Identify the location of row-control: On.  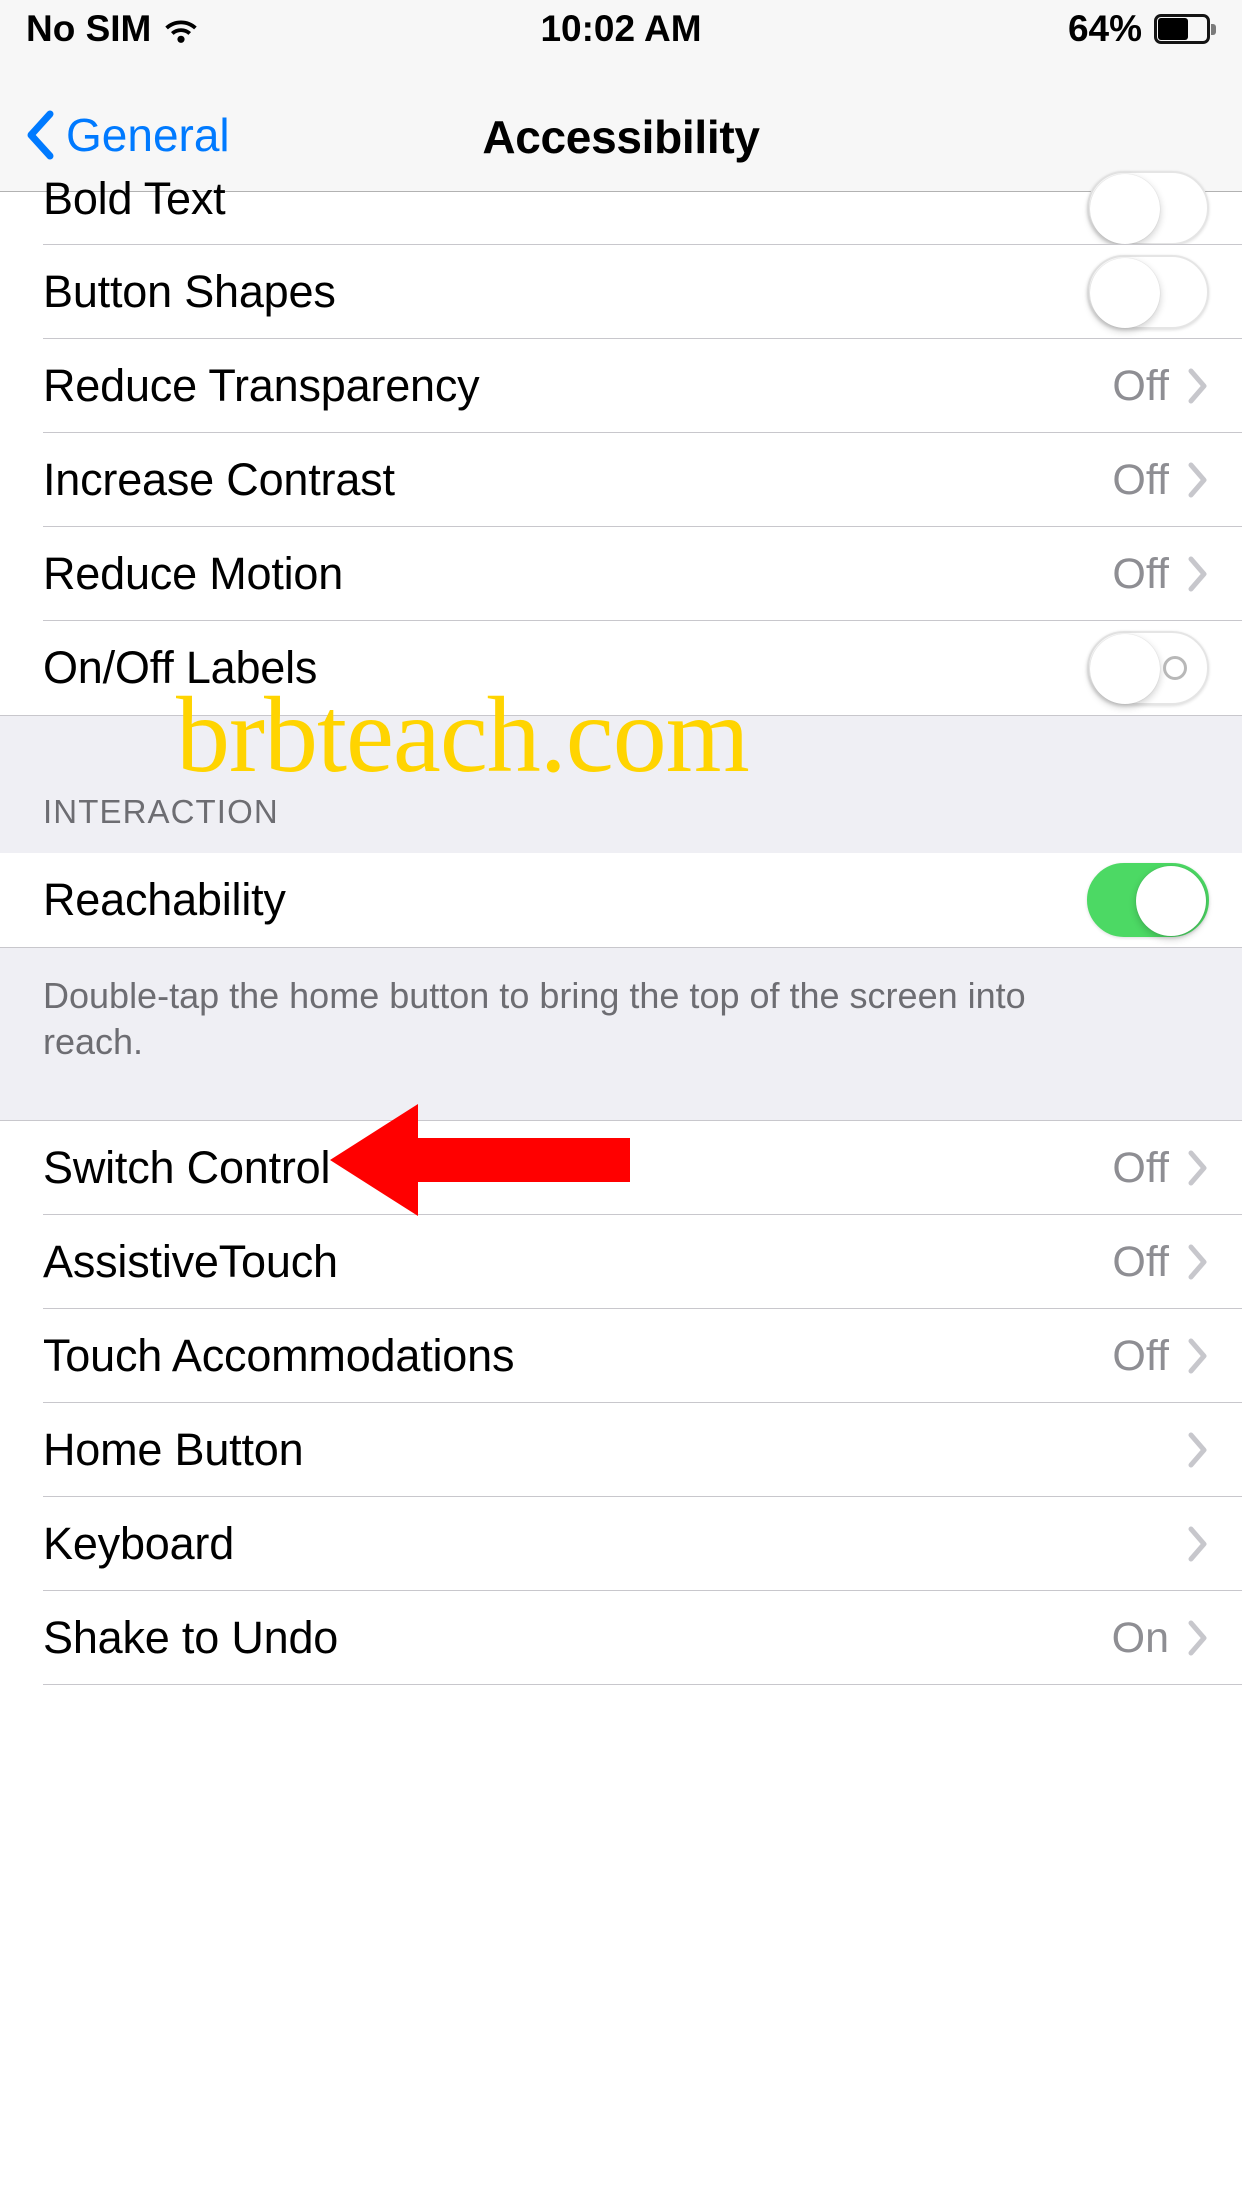
(1160, 1638).